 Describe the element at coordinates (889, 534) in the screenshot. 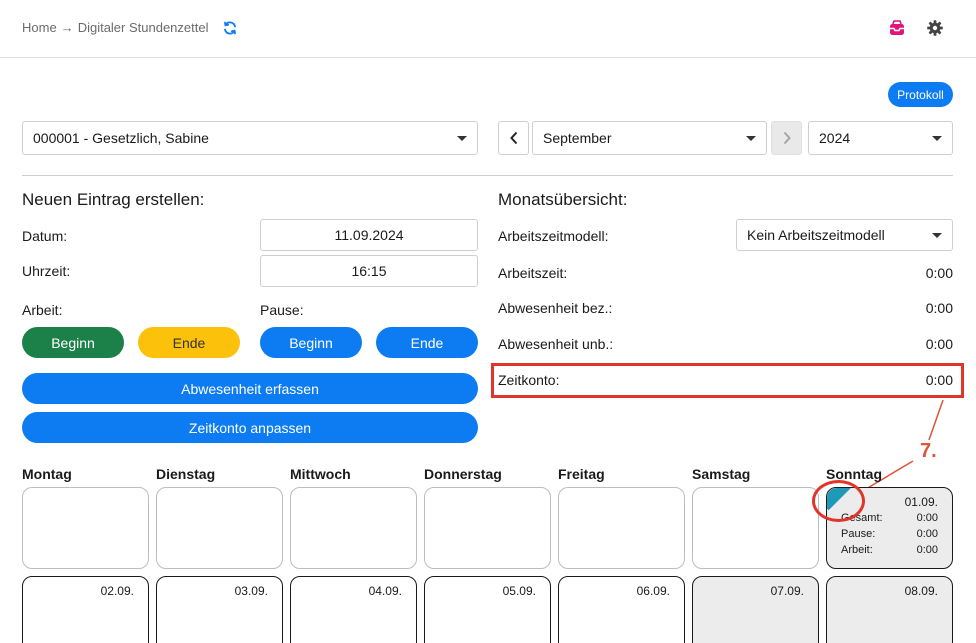

I see `day-stats: Gesamt: 0:00 Pause: 0:00 Arbeit: 0:00` at that location.